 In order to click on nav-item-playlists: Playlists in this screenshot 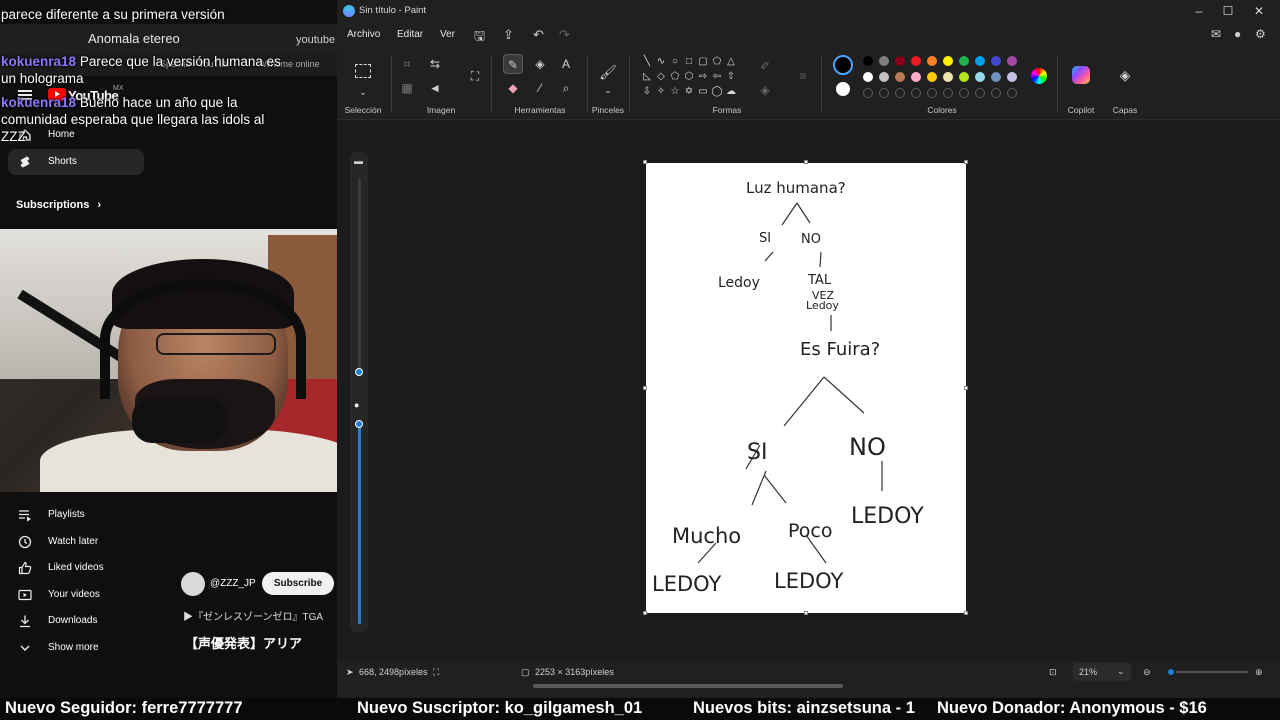, I will do `click(76, 515)`.